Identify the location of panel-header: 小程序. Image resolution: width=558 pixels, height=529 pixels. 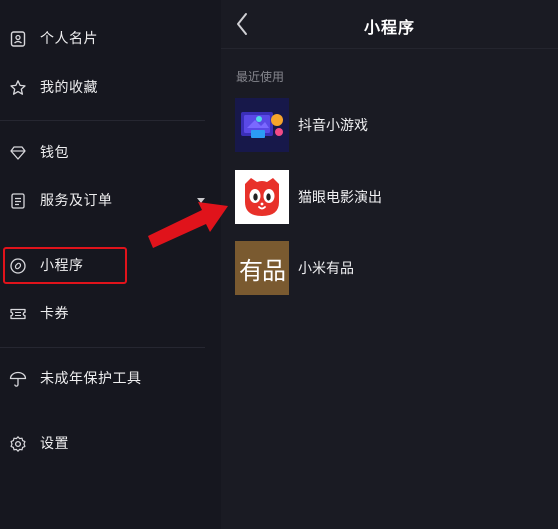
(389, 24).